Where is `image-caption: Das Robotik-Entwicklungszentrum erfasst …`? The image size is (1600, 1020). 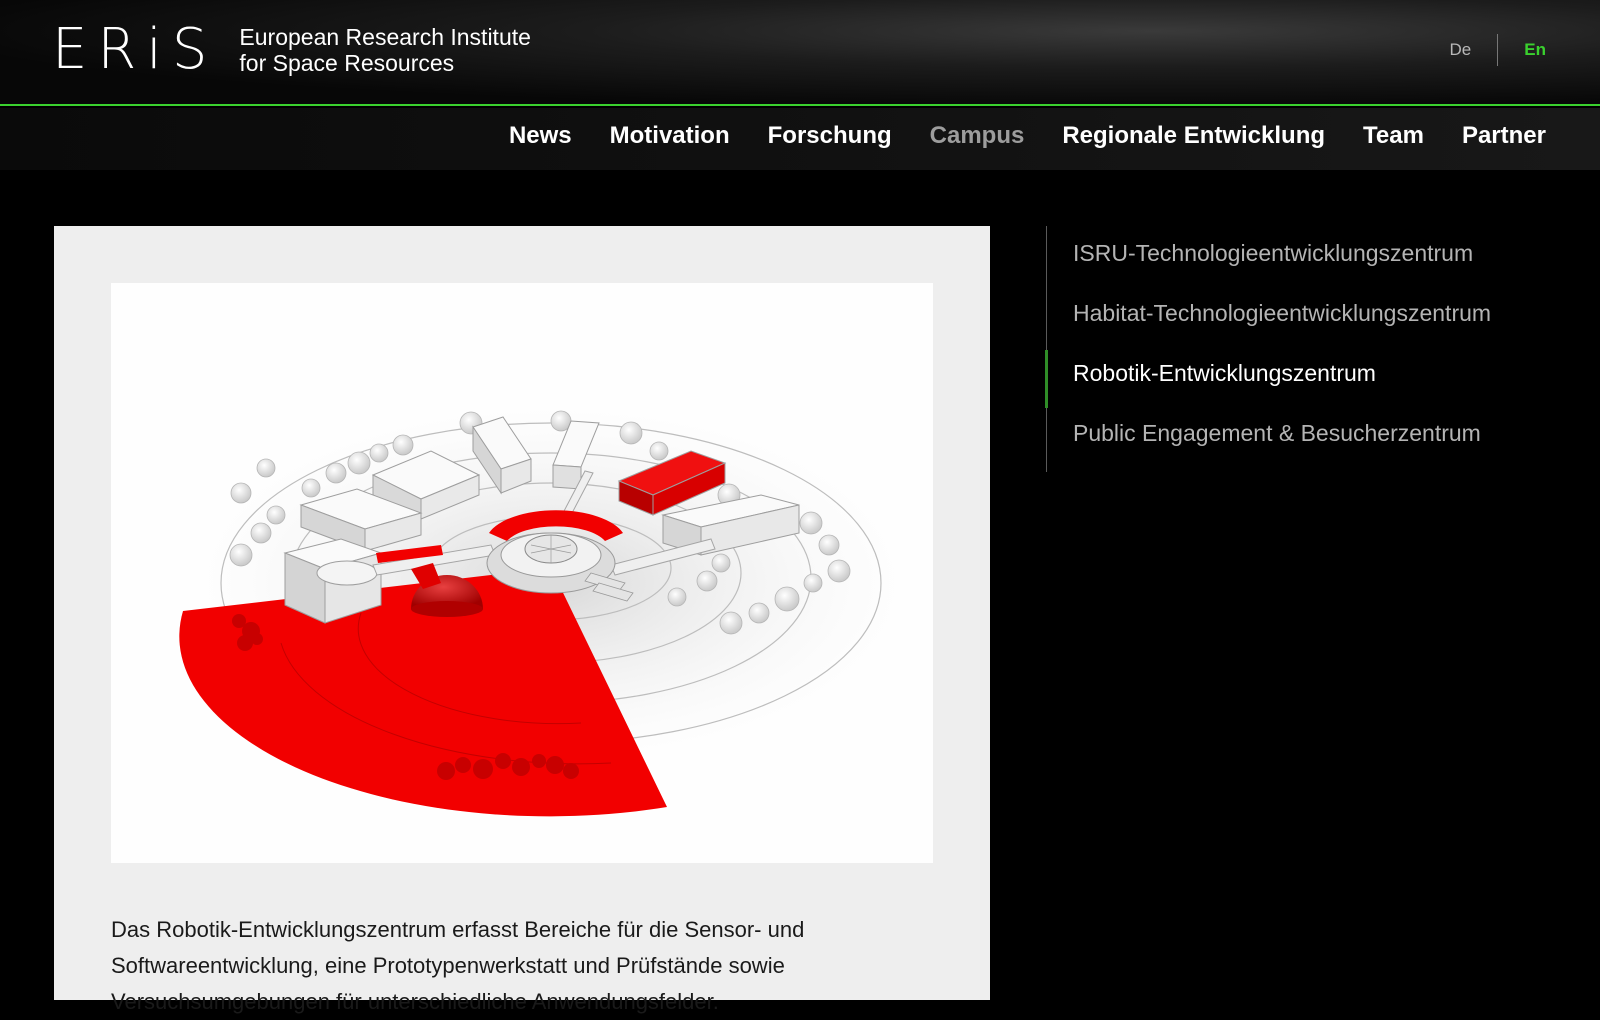 image-caption: Das Robotik-Entwicklungszentrum erfasst … is located at coordinates (458, 965).